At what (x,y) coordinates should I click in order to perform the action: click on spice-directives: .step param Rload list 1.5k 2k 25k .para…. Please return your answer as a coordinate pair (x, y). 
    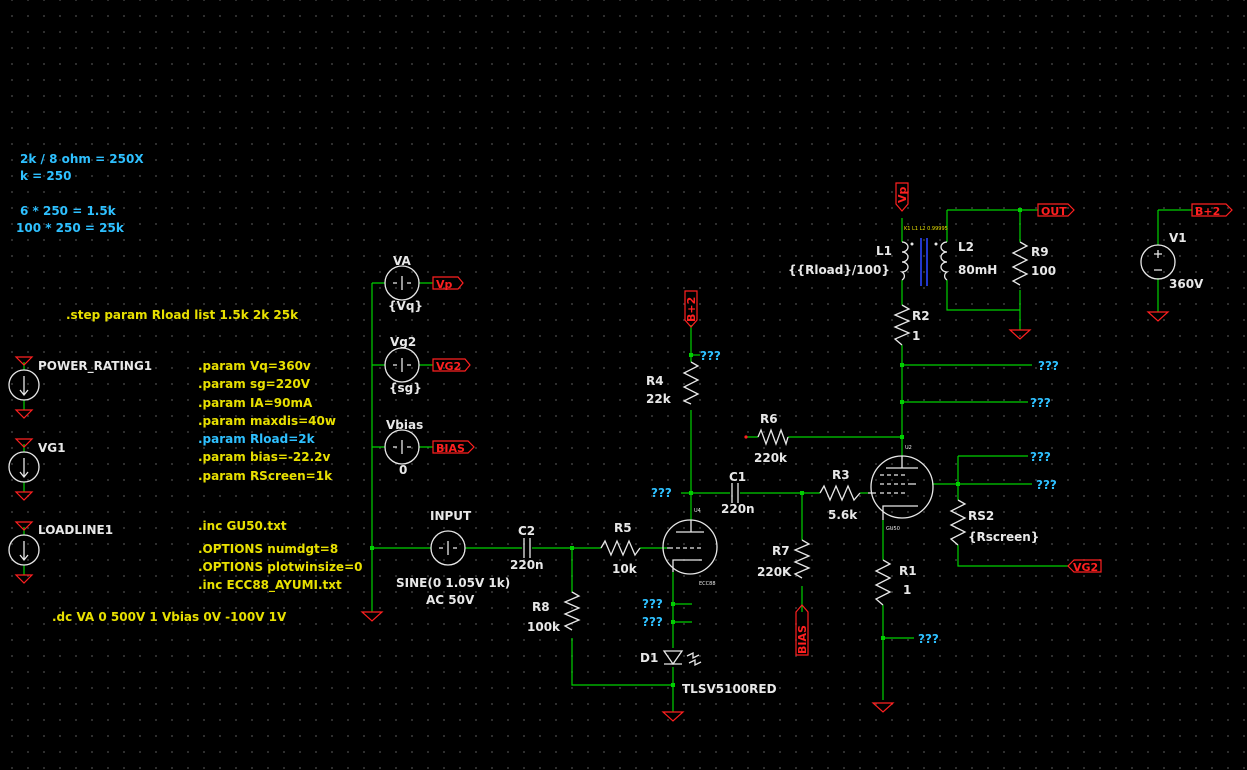
    Looking at the image, I should click on (207, 466).